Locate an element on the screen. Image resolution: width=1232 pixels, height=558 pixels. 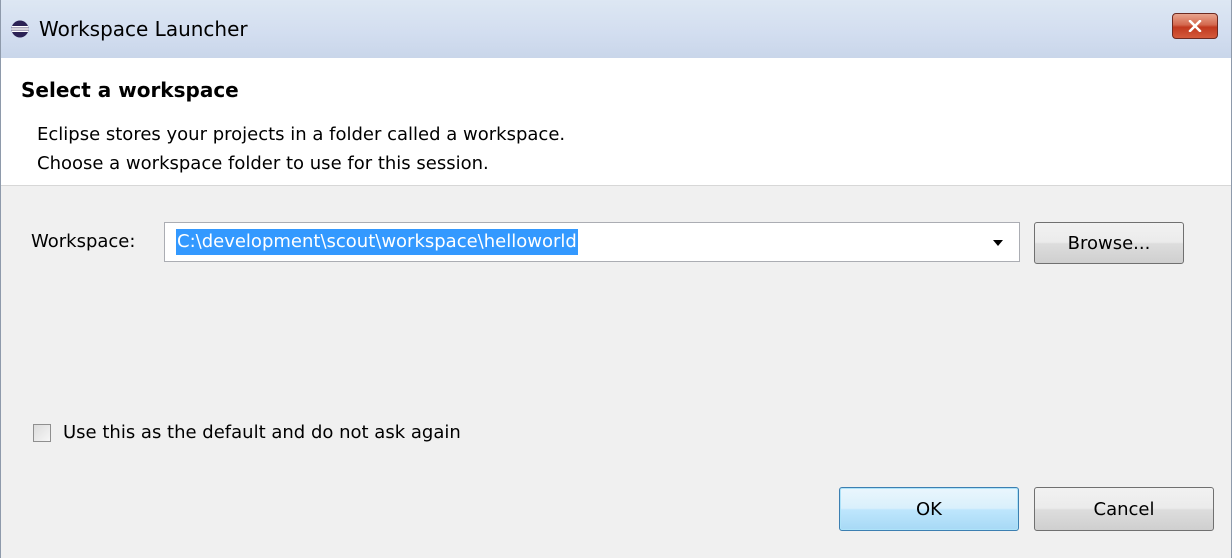
title-bar: Workspace Launcher is located at coordinates (616, 29).